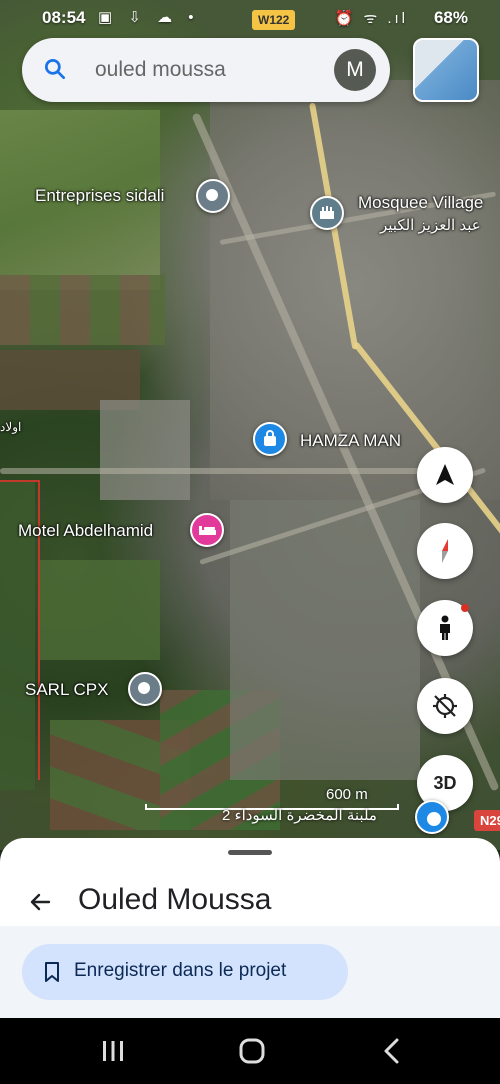  What do you see at coordinates (327, 213) in the screenshot?
I see `mosque-icon` at bounding box center [327, 213].